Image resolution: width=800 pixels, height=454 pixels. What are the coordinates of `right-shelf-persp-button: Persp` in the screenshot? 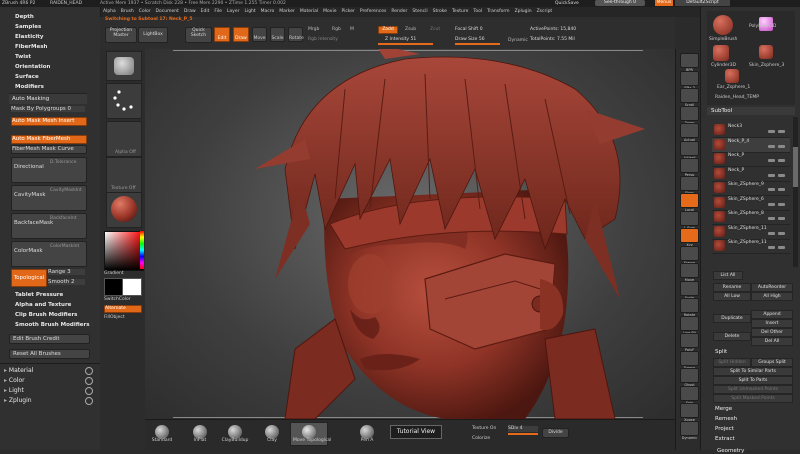 It's located at (689, 167).